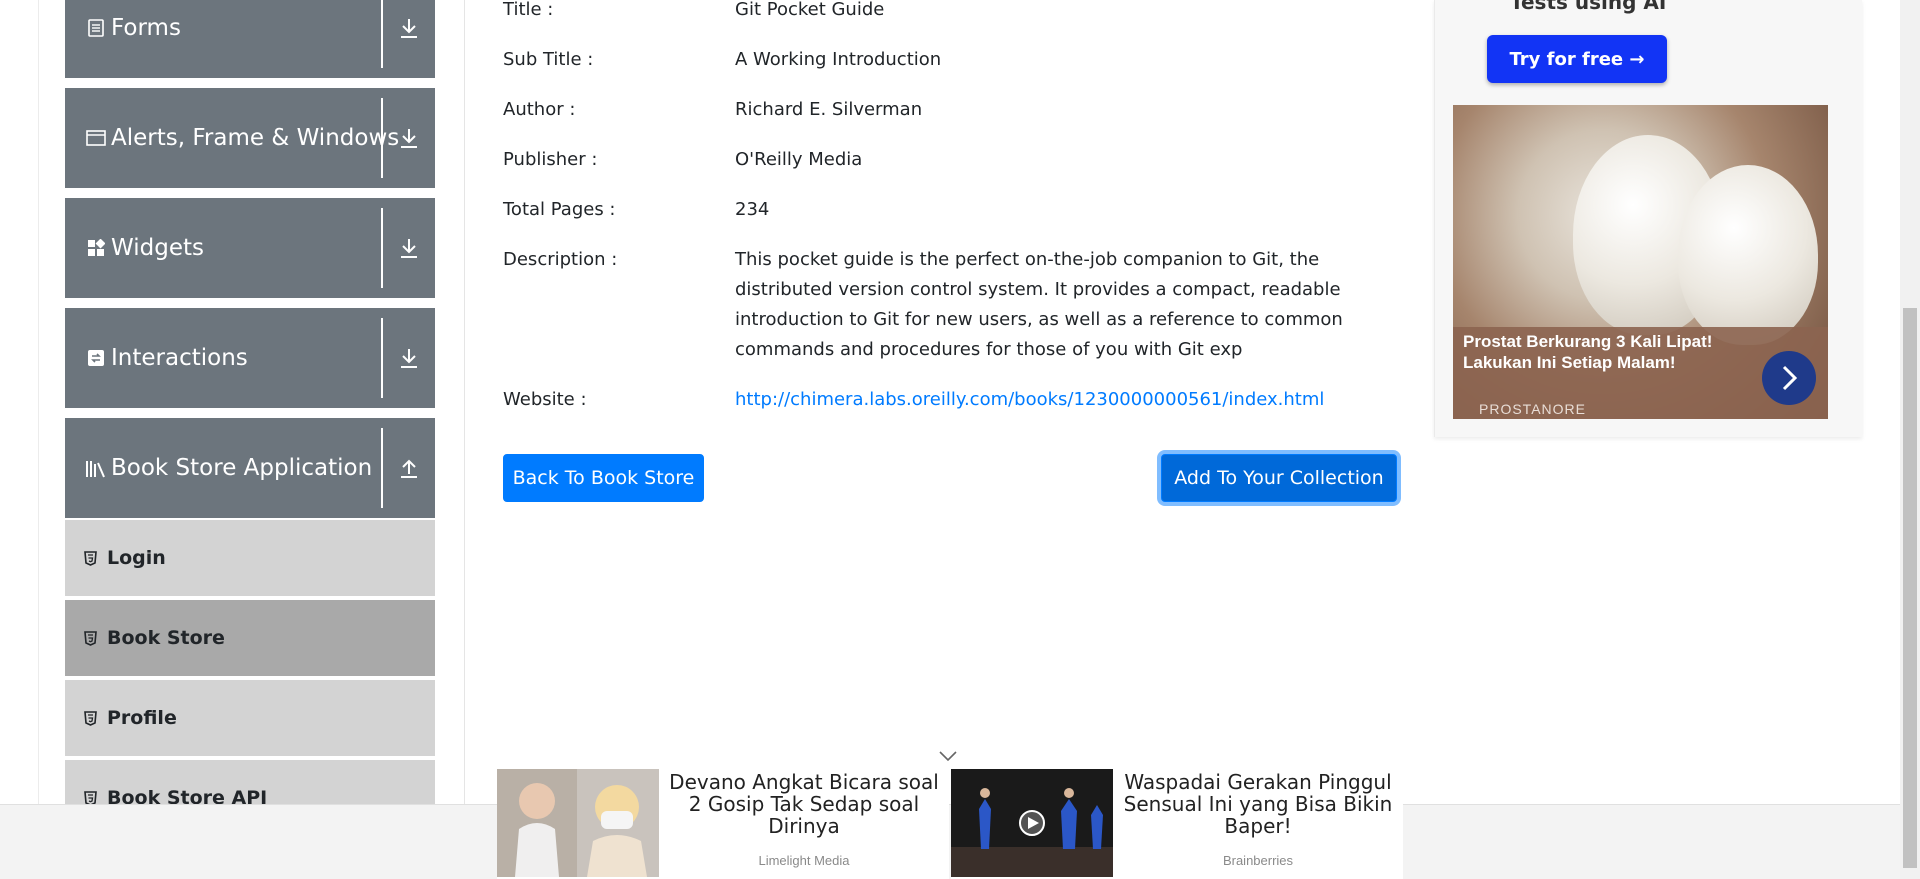 Image resolution: width=1920 pixels, height=879 pixels. I want to click on pages-value: 234, so click(752, 209).